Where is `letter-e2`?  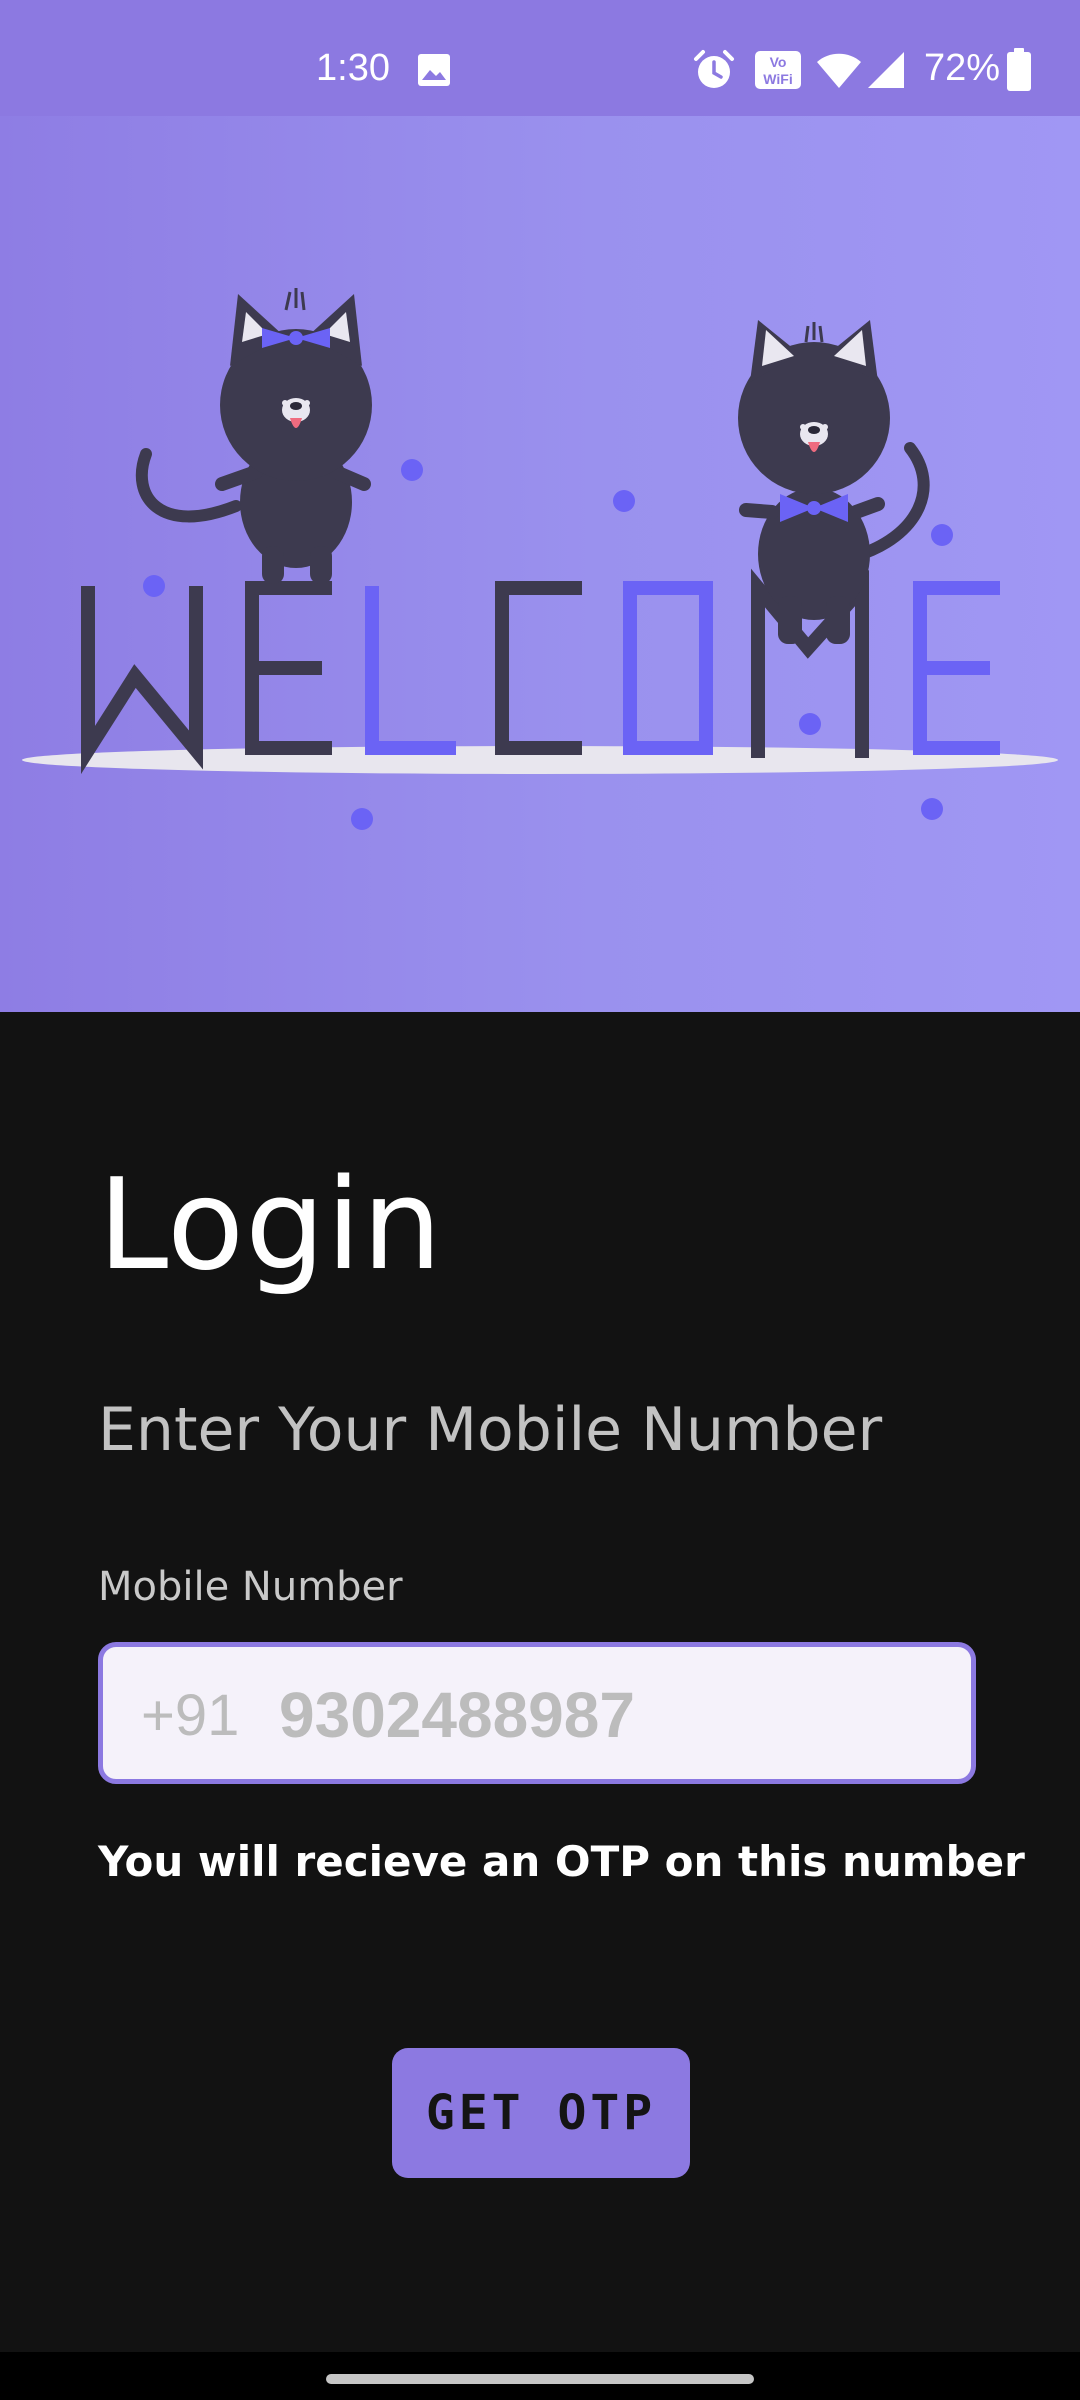
letter-e2 is located at coordinates (956, 668).